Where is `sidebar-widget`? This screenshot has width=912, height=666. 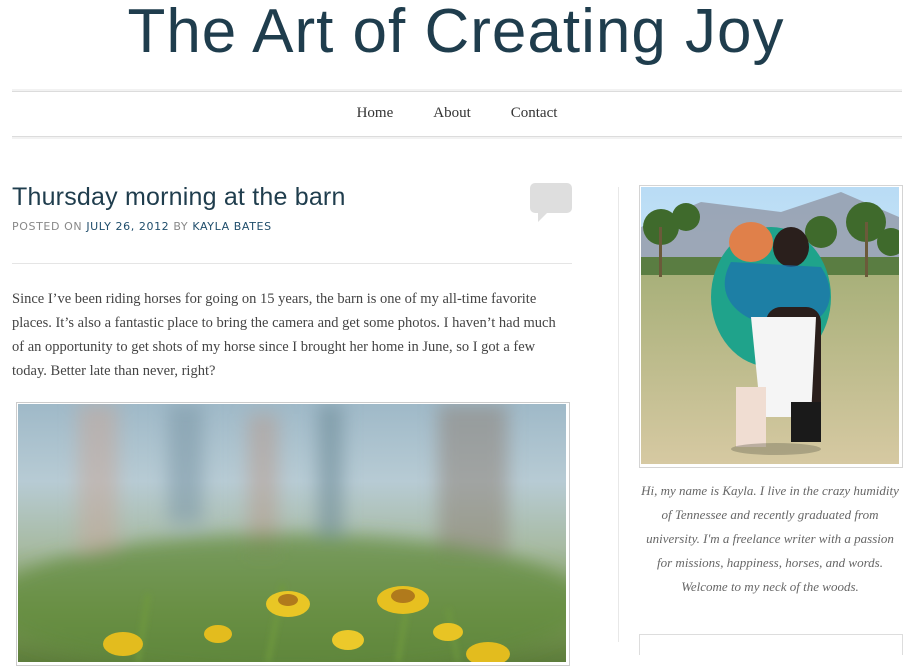 sidebar-widget is located at coordinates (771, 644).